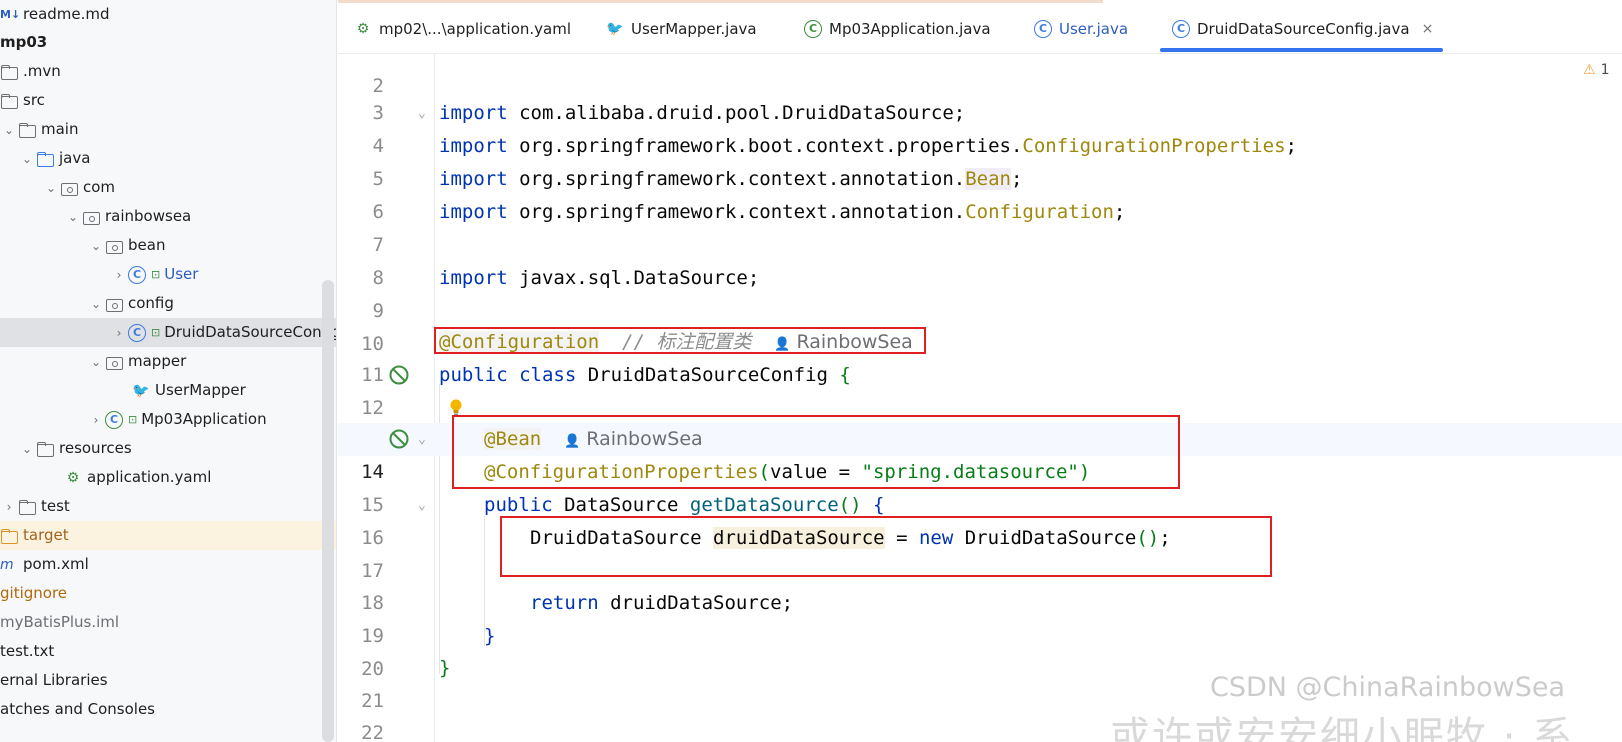  I want to click on tree-item-usermapper: 🐦 UserMapper, so click(168, 390).